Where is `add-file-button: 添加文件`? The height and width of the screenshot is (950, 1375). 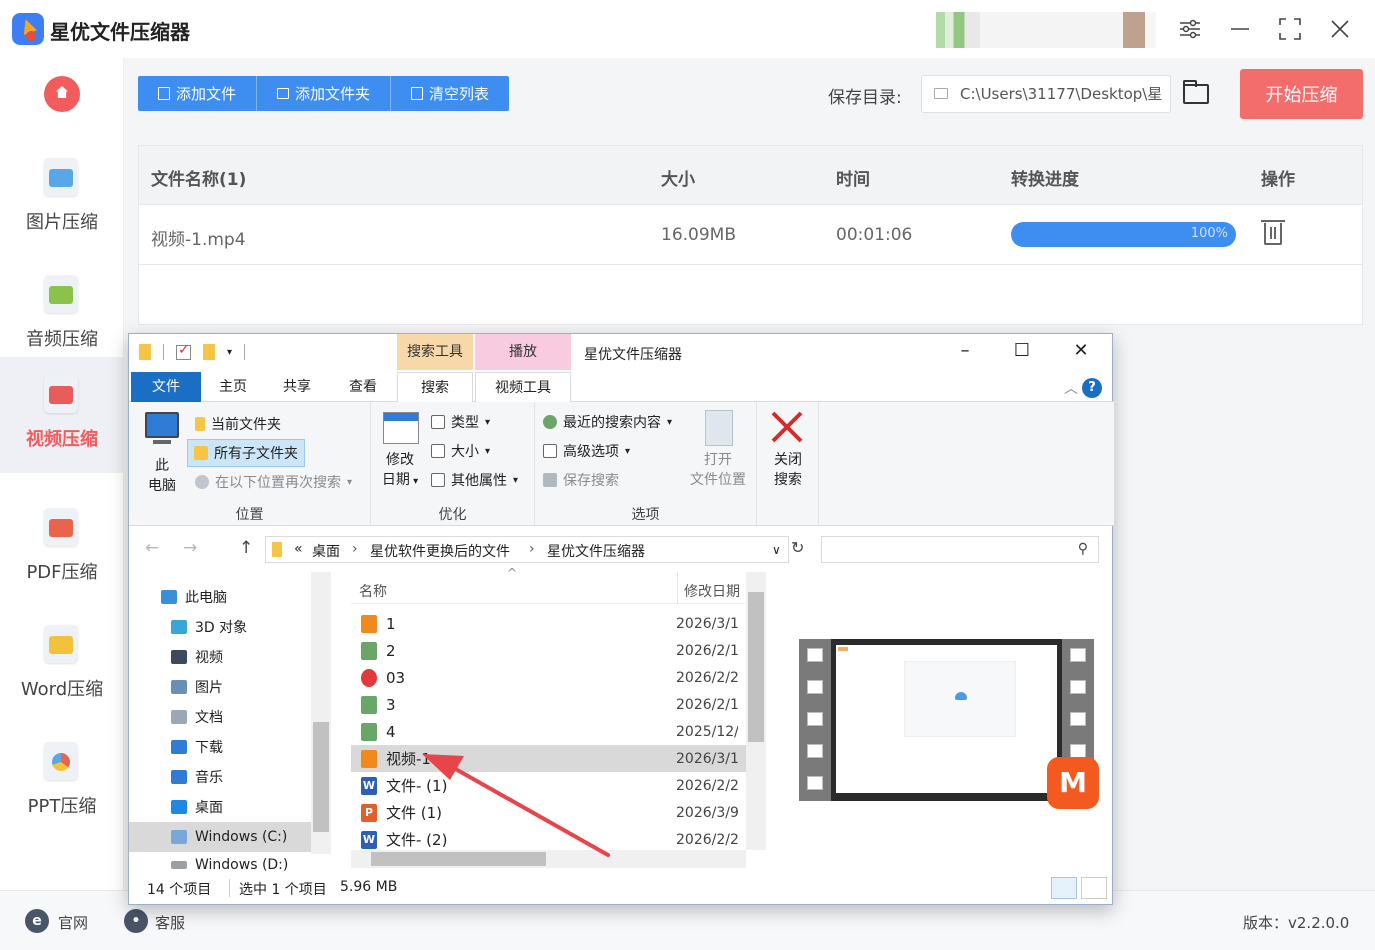
add-file-button: 添加文件 is located at coordinates (198, 93).